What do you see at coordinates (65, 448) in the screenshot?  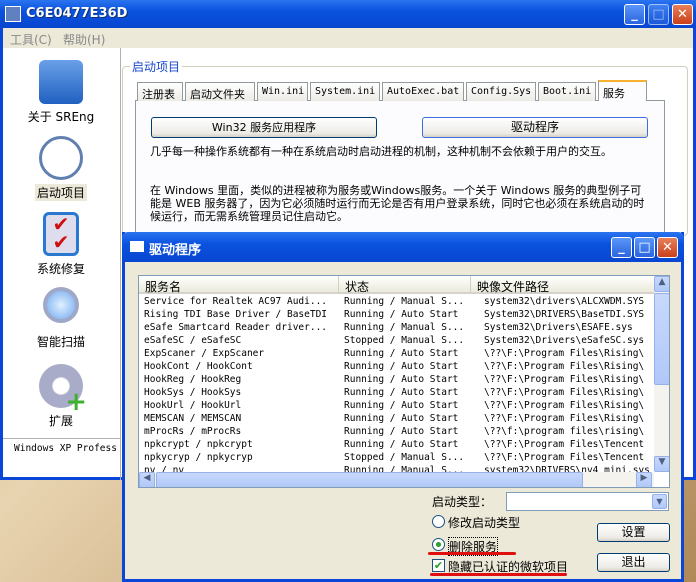 I see `os-info: Windows XP Profess` at bounding box center [65, 448].